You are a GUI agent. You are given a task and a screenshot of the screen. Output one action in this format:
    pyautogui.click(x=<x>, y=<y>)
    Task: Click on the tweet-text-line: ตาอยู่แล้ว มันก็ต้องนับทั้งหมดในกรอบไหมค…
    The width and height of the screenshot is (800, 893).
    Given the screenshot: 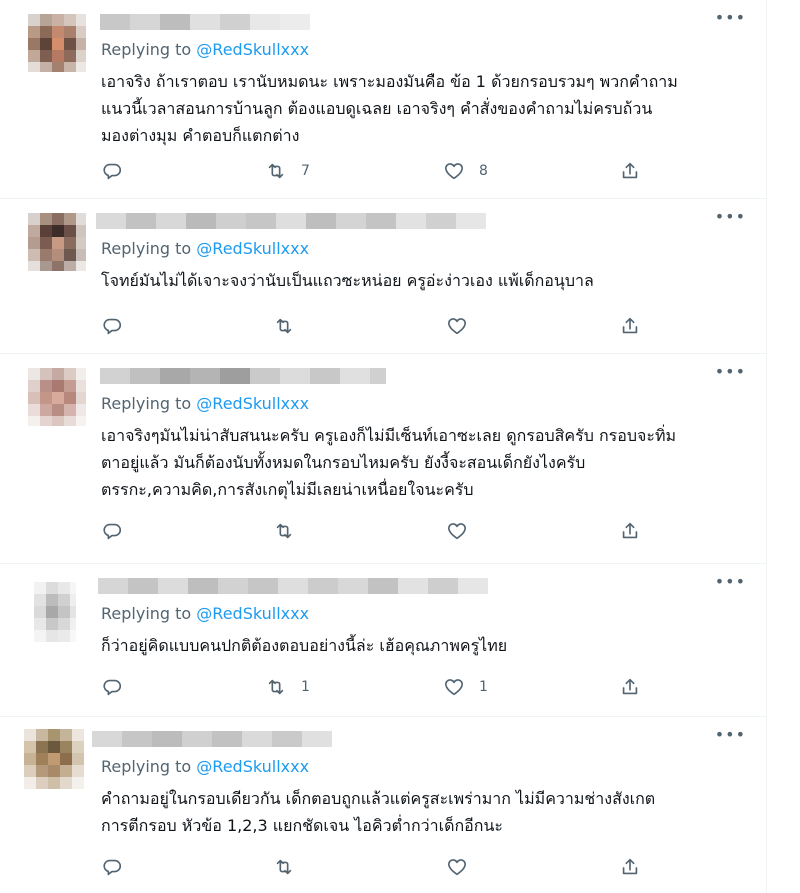 What is the action you would take?
    pyautogui.click(x=343, y=462)
    